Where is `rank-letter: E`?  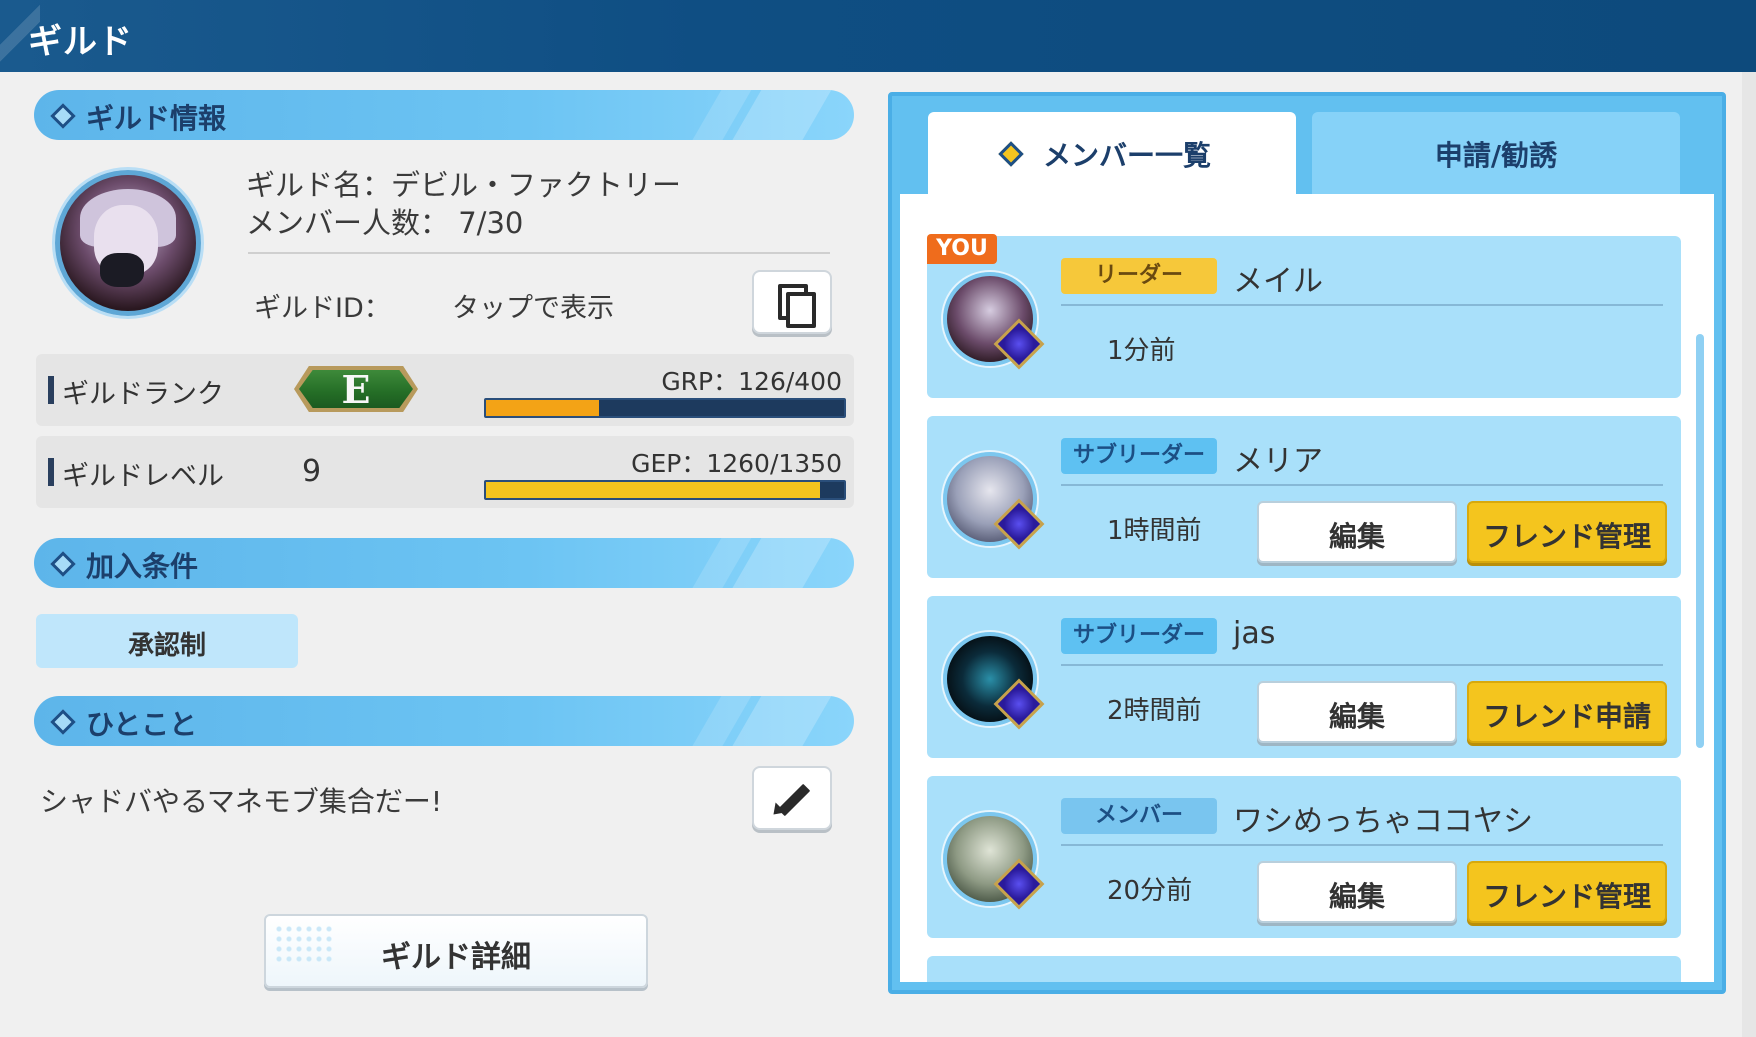 rank-letter: E is located at coordinates (356, 389).